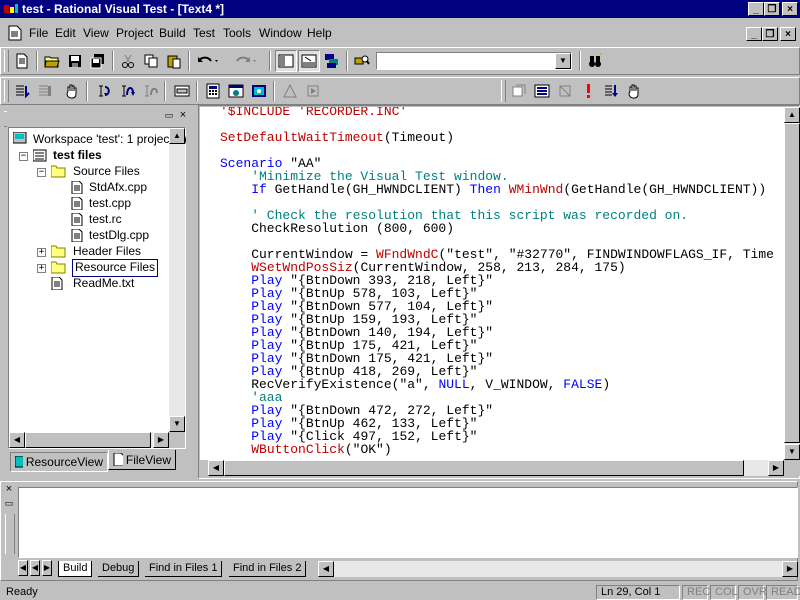 The width and height of the screenshot is (800, 600). Describe the element at coordinates (772, 9) in the screenshot. I see `restore-button: ❐` at that location.